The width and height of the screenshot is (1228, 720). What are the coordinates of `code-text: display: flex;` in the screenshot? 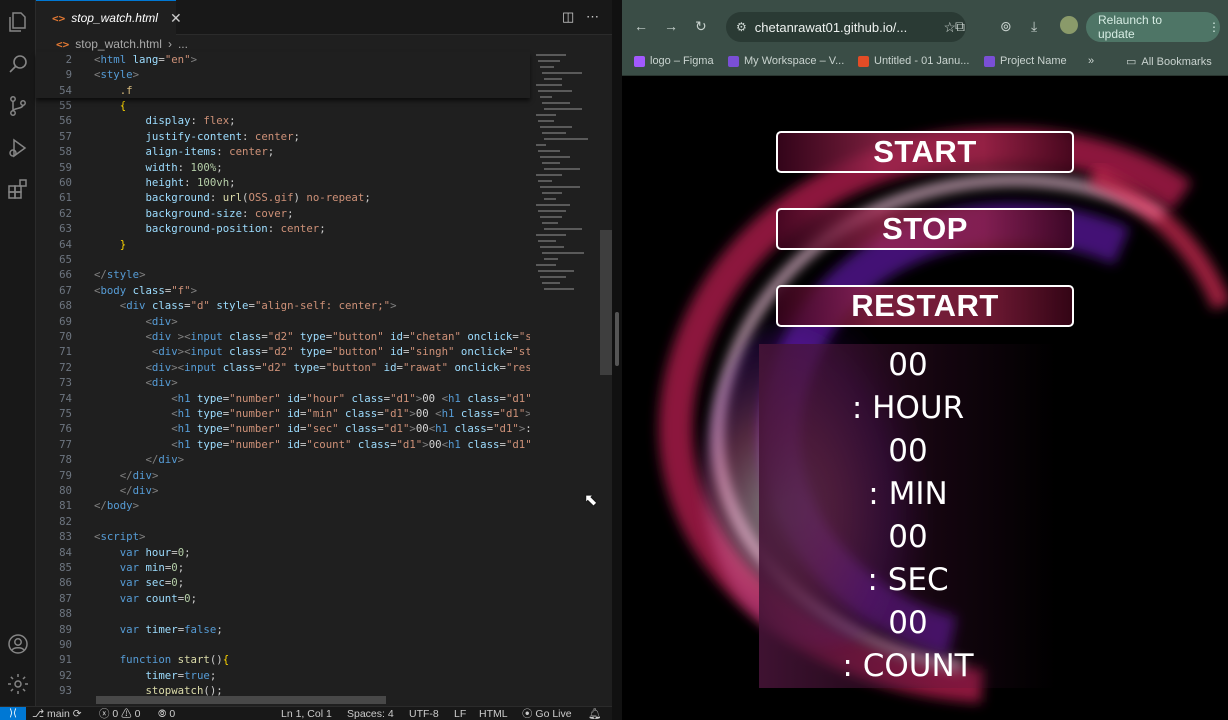 It's located at (164, 120).